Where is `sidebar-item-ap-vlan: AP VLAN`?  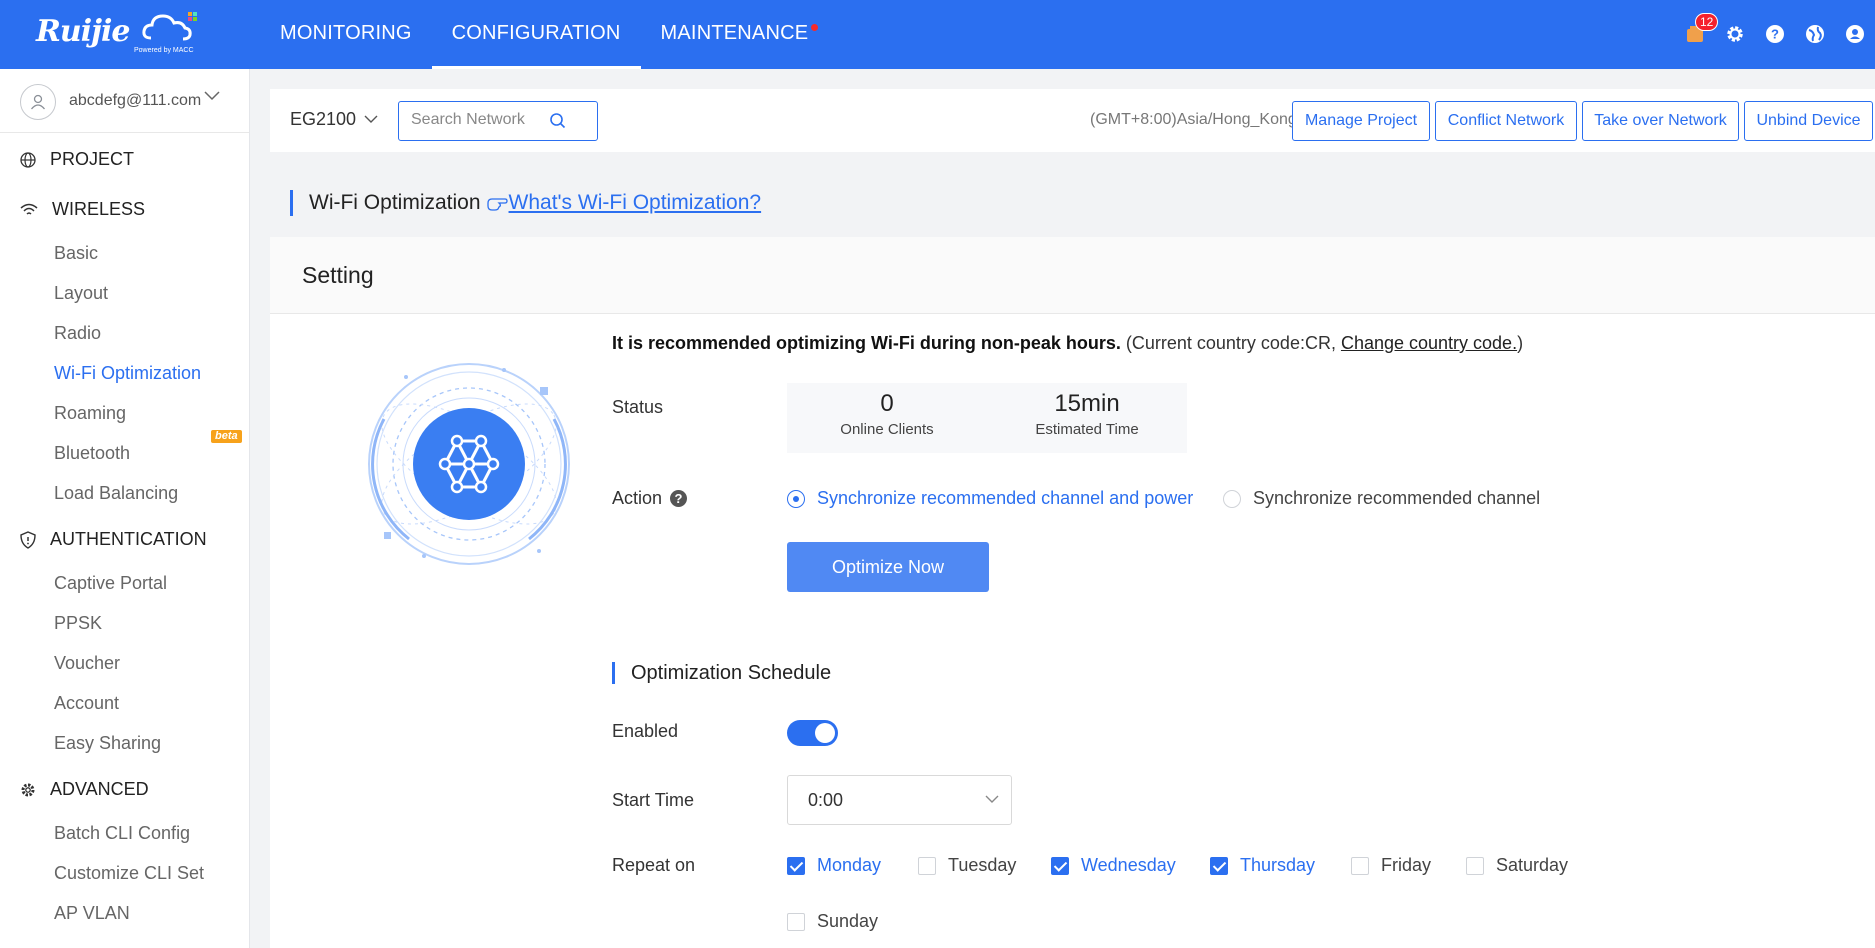 sidebar-item-ap-vlan: AP VLAN is located at coordinates (92, 913).